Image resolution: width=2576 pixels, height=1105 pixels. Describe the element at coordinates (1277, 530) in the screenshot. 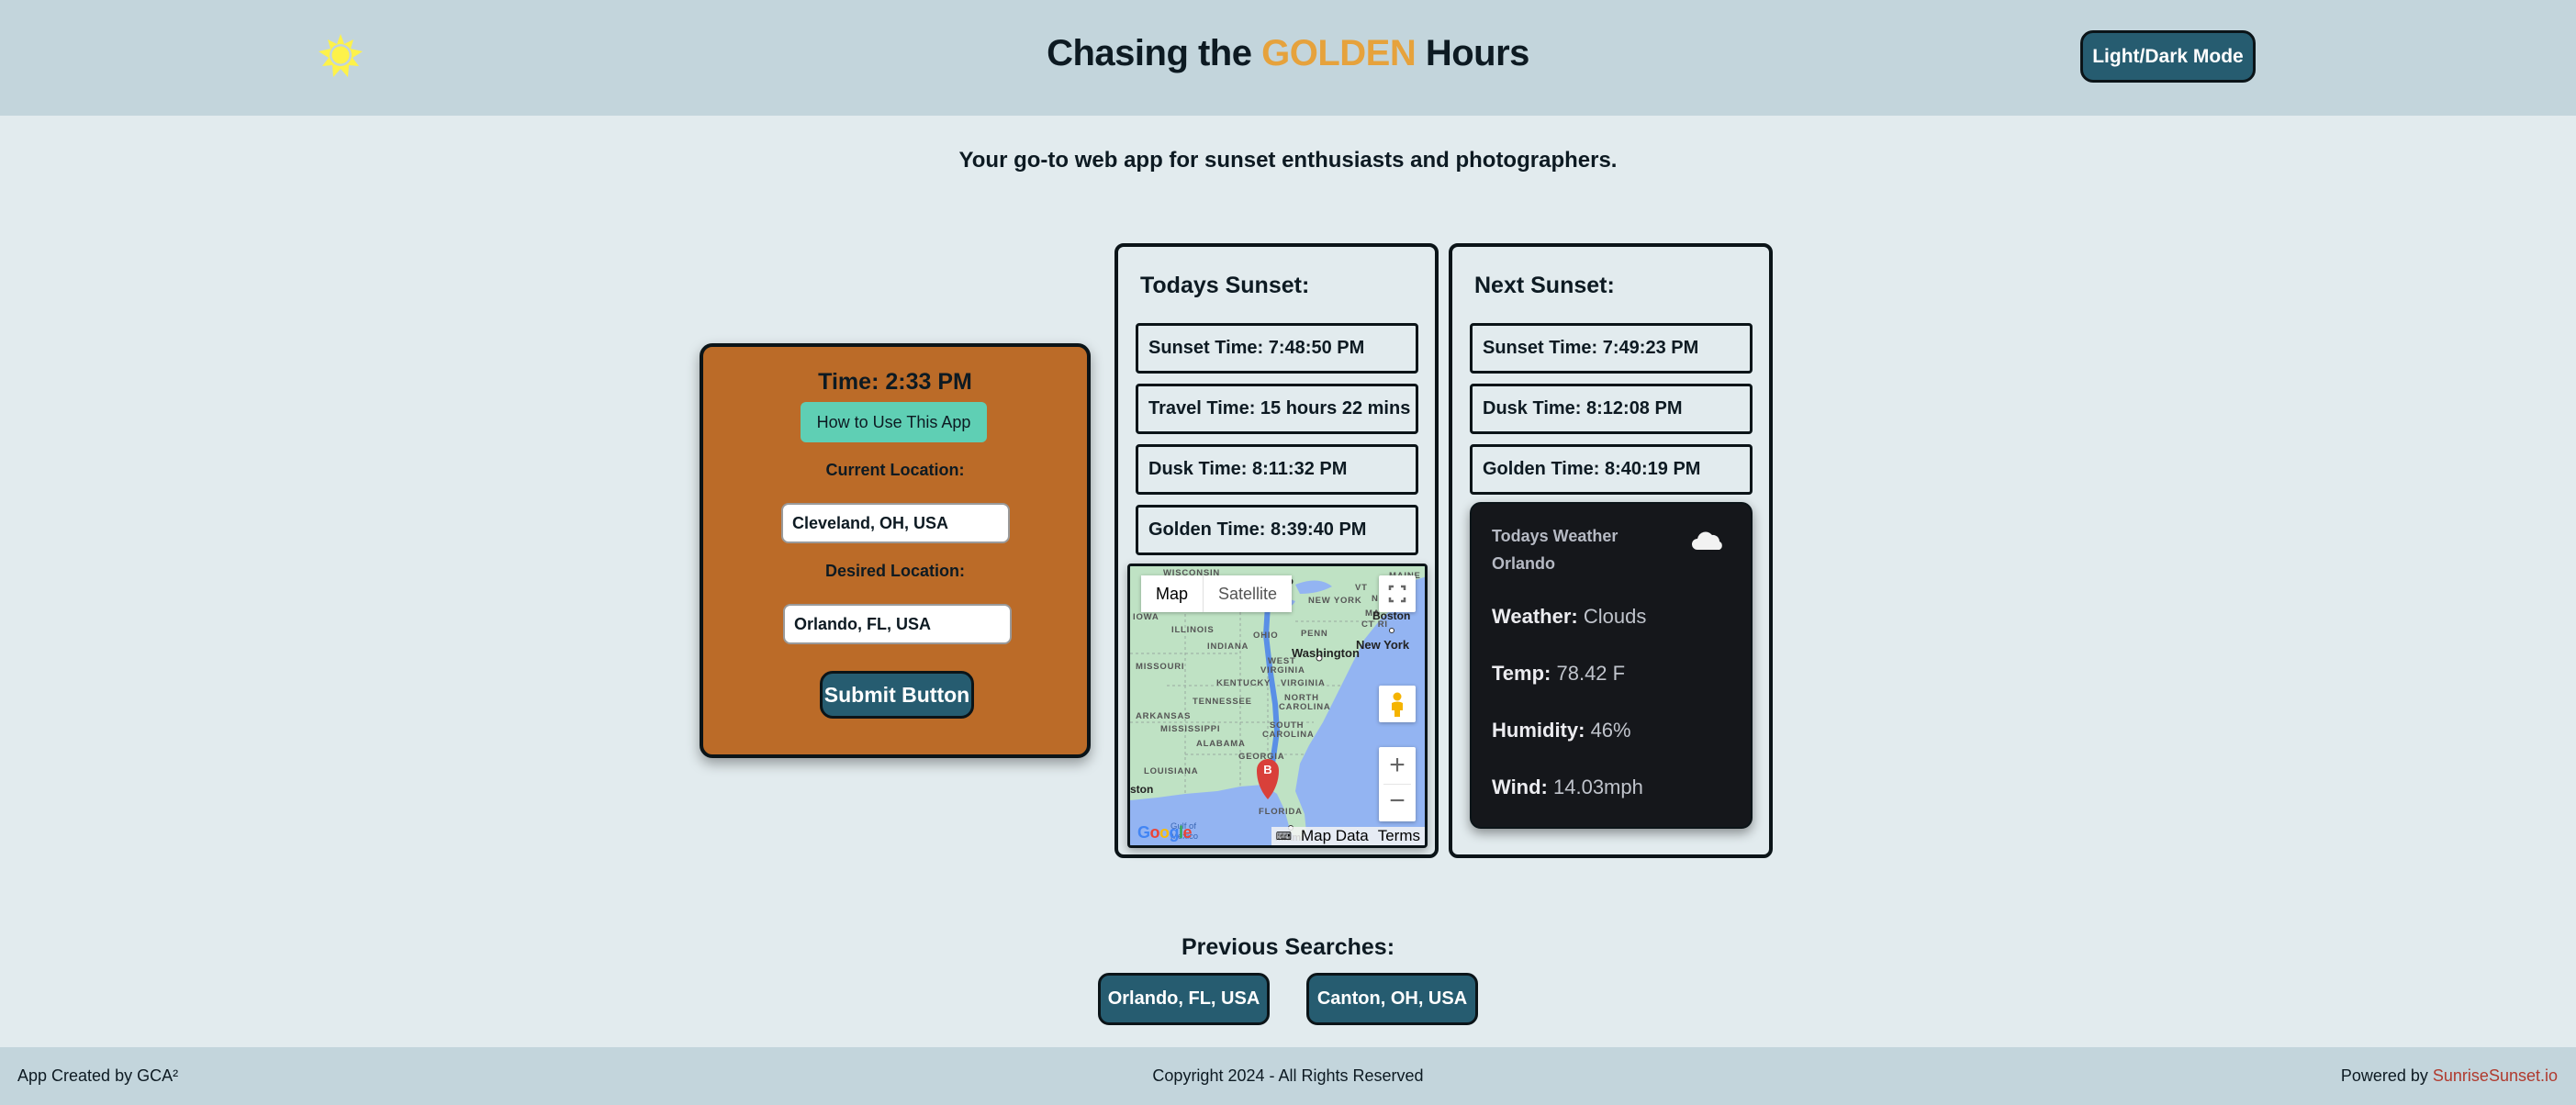

I see `today-golden-time: Golden Time: 8:39:40 PM` at that location.